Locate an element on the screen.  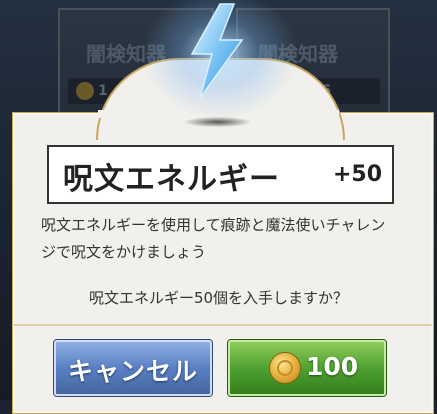
lightning-bolt-icon is located at coordinates (217, 51).